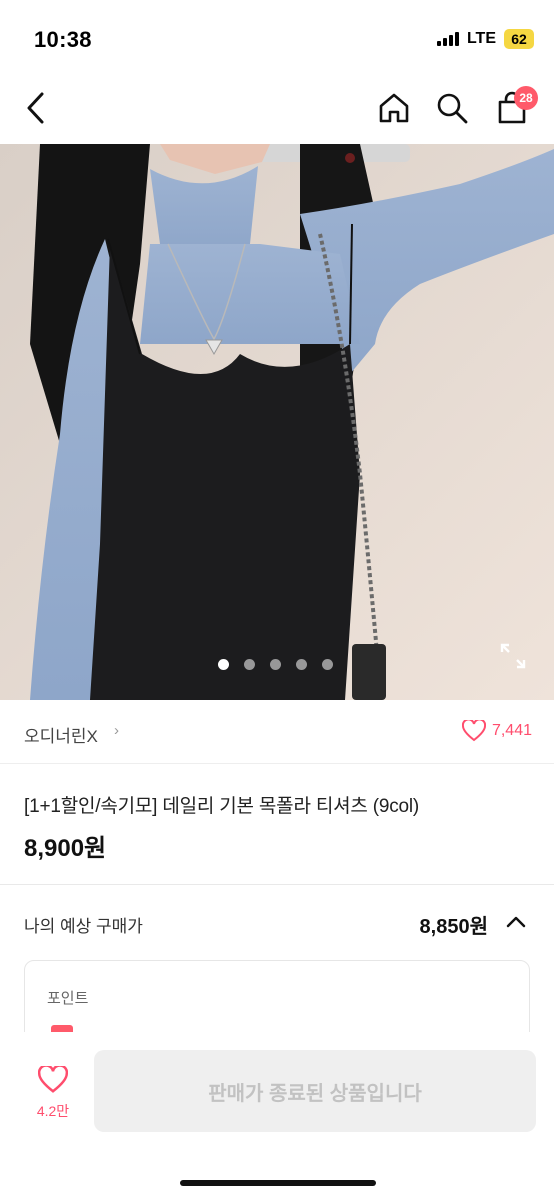  I want to click on product-price: 8,900원, so click(65, 848).